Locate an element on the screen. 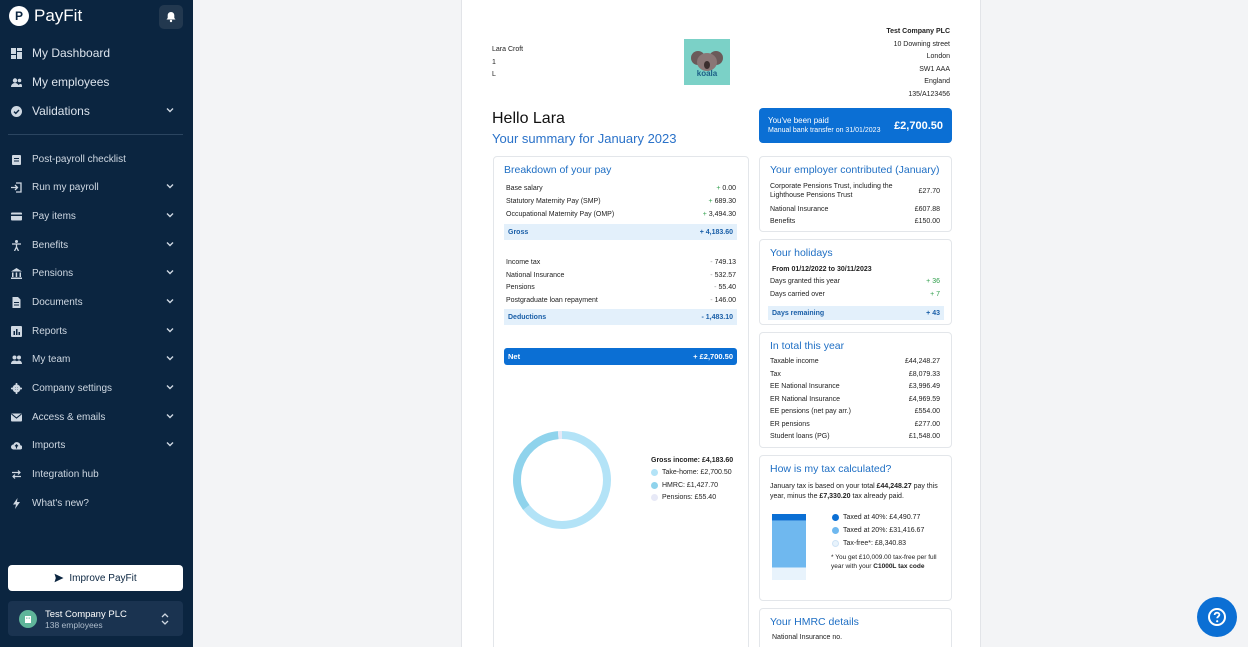 The image size is (1248, 647). gross-total: Gross + 4,183.60 is located at coordinates (620, 232).